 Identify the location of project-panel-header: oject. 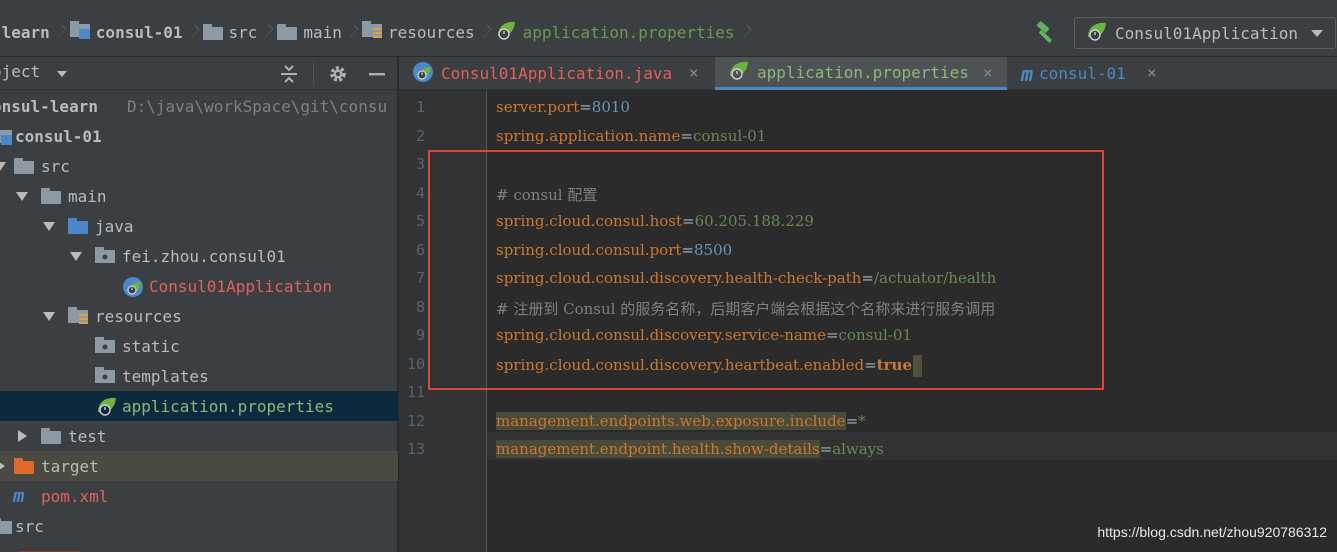
(199, 73).